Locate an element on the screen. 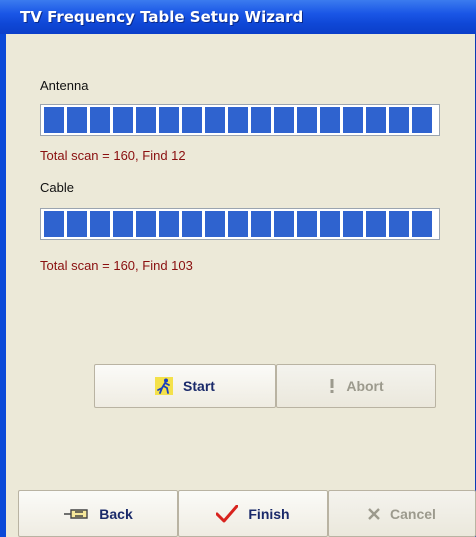 The width and height of the screenshot is (476, 537). cable-progress-bar is located at coordinates (240, 224).